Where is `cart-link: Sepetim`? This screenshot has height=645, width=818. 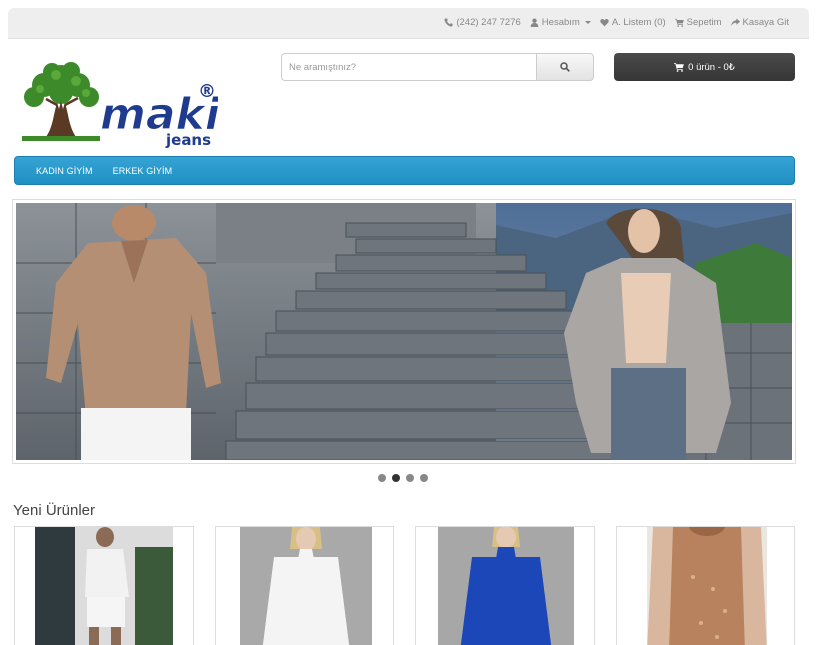 cart-link: Sepetim is located at coordinates (698, 22).